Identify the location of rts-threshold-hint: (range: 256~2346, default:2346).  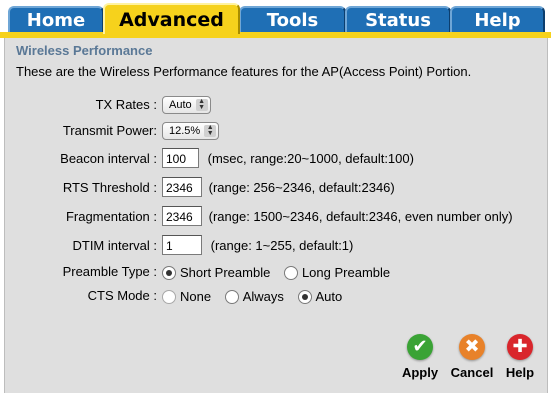
(301, 187).